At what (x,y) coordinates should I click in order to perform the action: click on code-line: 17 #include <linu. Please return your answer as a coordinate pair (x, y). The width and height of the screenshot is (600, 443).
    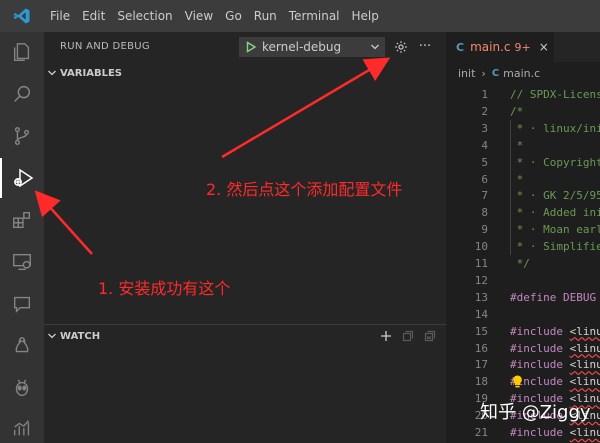
    Looking at the image, I should click on (523, 364).